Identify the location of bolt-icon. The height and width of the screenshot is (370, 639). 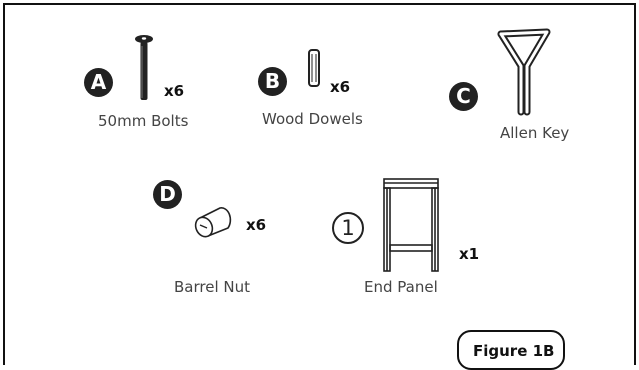
(144, 67).